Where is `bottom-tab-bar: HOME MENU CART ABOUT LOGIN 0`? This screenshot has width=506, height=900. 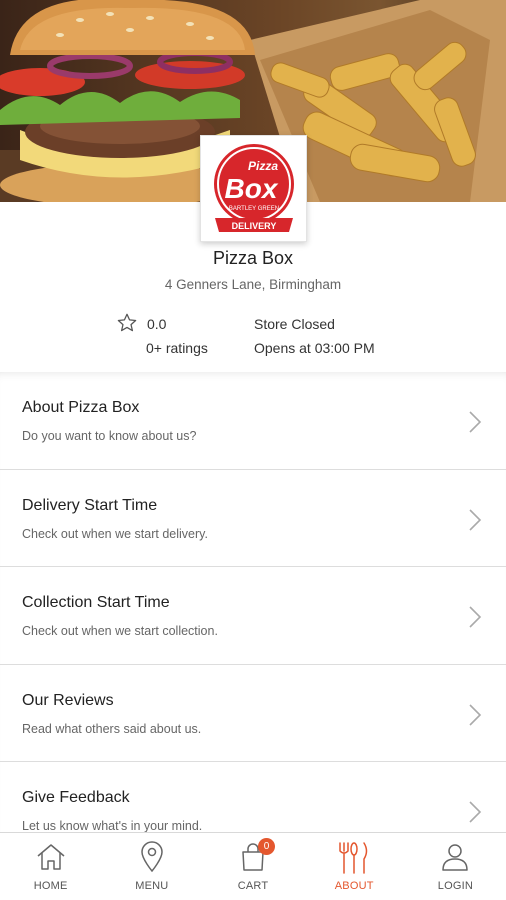
bottom-tab-bar: HOME MENU CART ABOUT LOGIN 0 is located at coordinates (253, 866).